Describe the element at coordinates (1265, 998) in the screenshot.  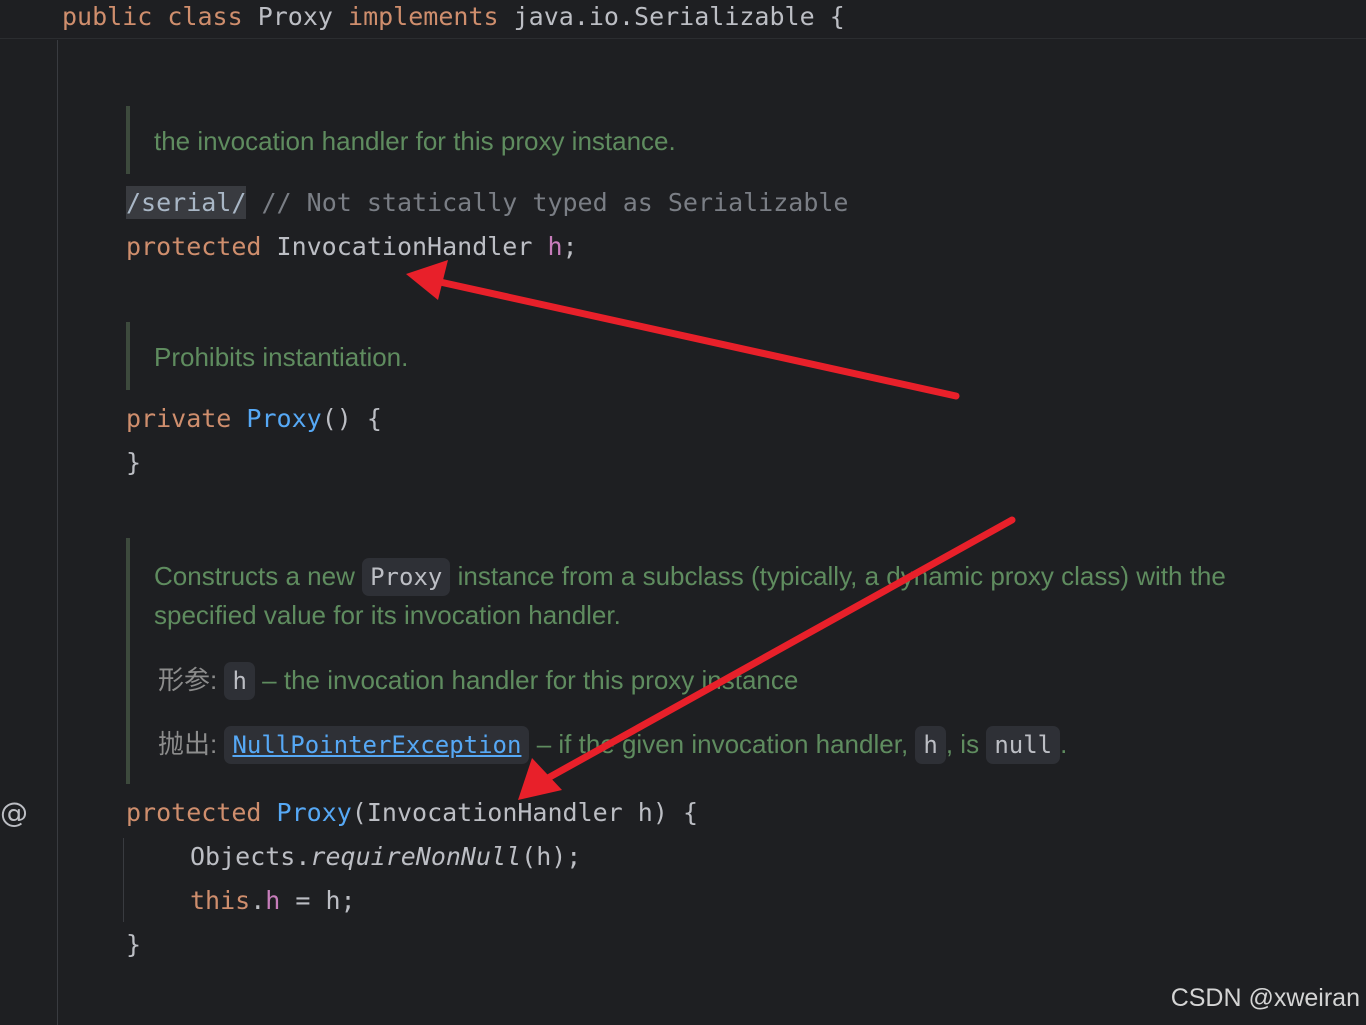
I see `watermark: CSDN @xweiran` at that location.